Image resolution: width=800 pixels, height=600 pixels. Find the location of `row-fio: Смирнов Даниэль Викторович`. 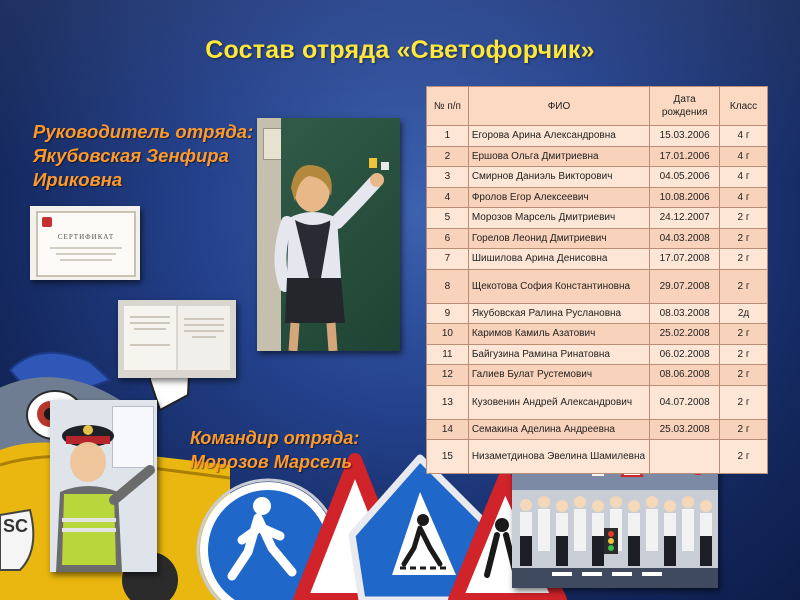

row-fio: Смирнов Даниэль Викторович is located at coordinates (559, 177).